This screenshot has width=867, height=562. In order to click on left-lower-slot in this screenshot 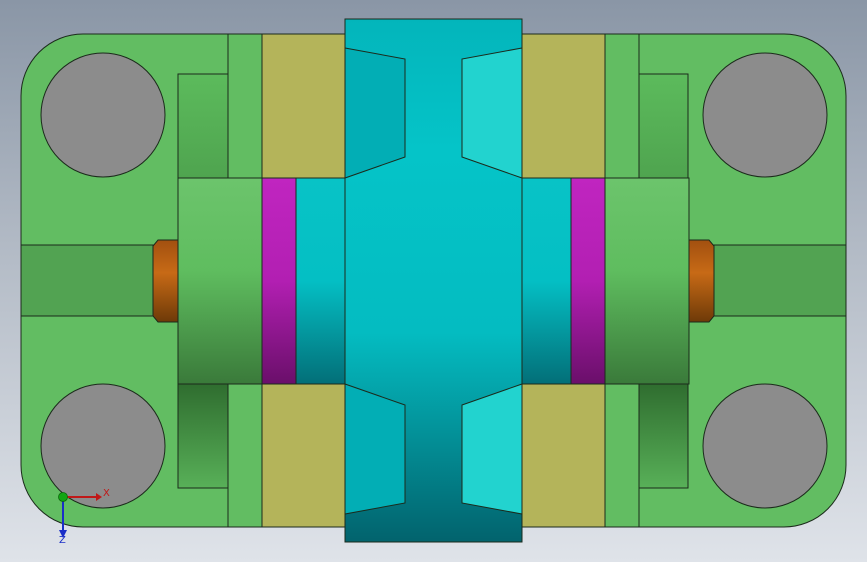, I will do `click(203, 436)`.